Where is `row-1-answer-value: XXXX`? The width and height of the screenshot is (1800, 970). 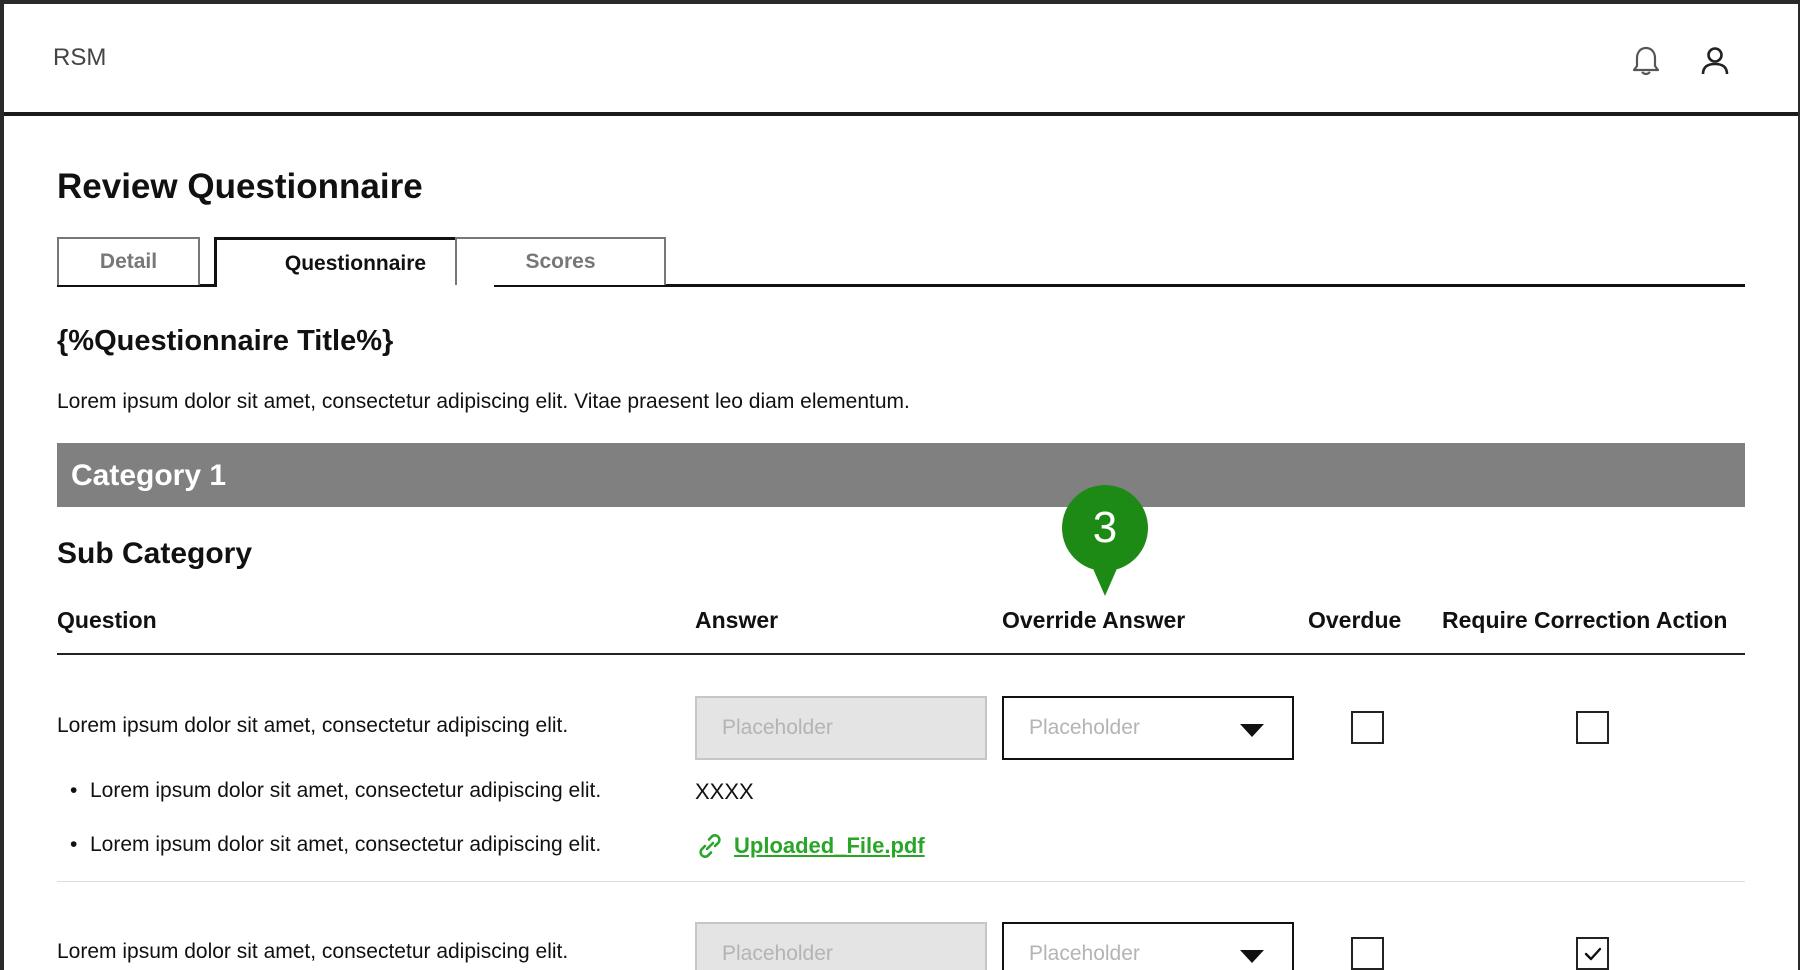
row-1-answer-value: XXXX is located at coordinates (724, 791).